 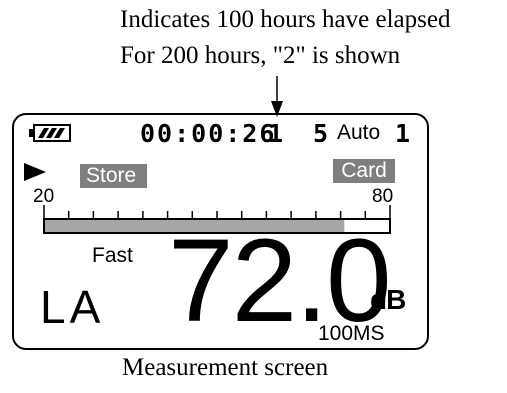 I want to click on measurement-interval: 100MS, so click(x=351, y=333).